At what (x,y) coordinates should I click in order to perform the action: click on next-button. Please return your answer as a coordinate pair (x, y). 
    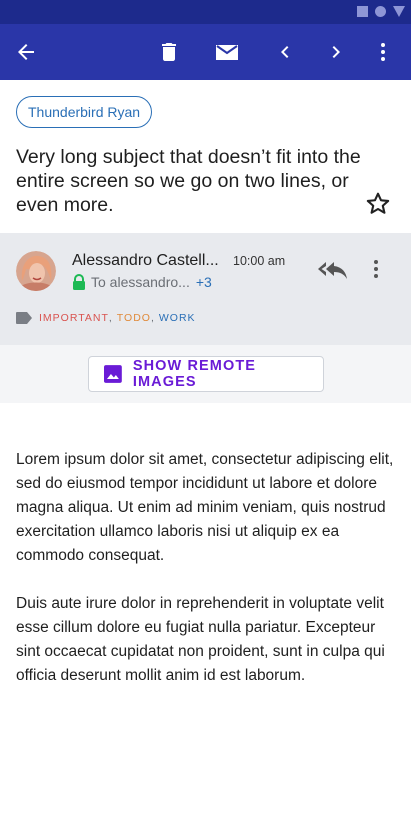
    Looking at the image, I should click on (336, 52).